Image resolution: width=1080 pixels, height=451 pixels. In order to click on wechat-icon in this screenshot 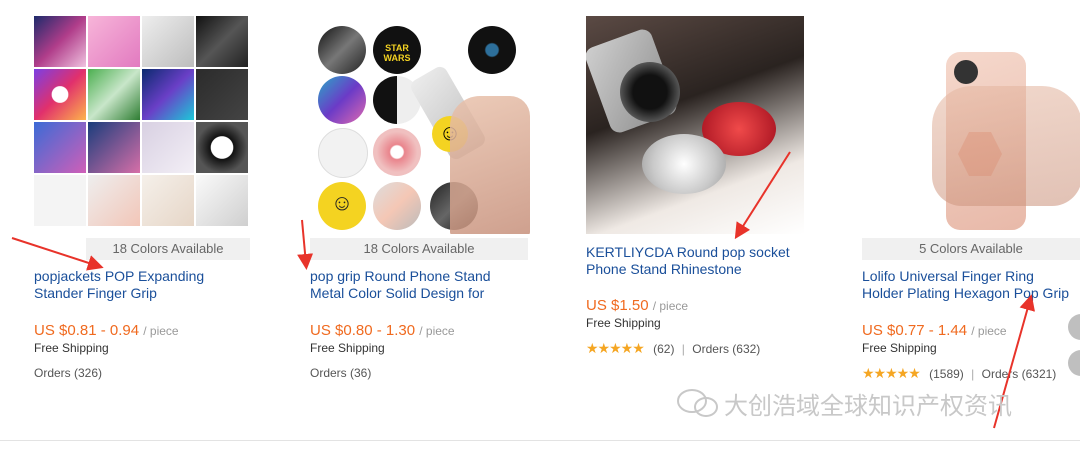, I will do `click(697, 403)`.